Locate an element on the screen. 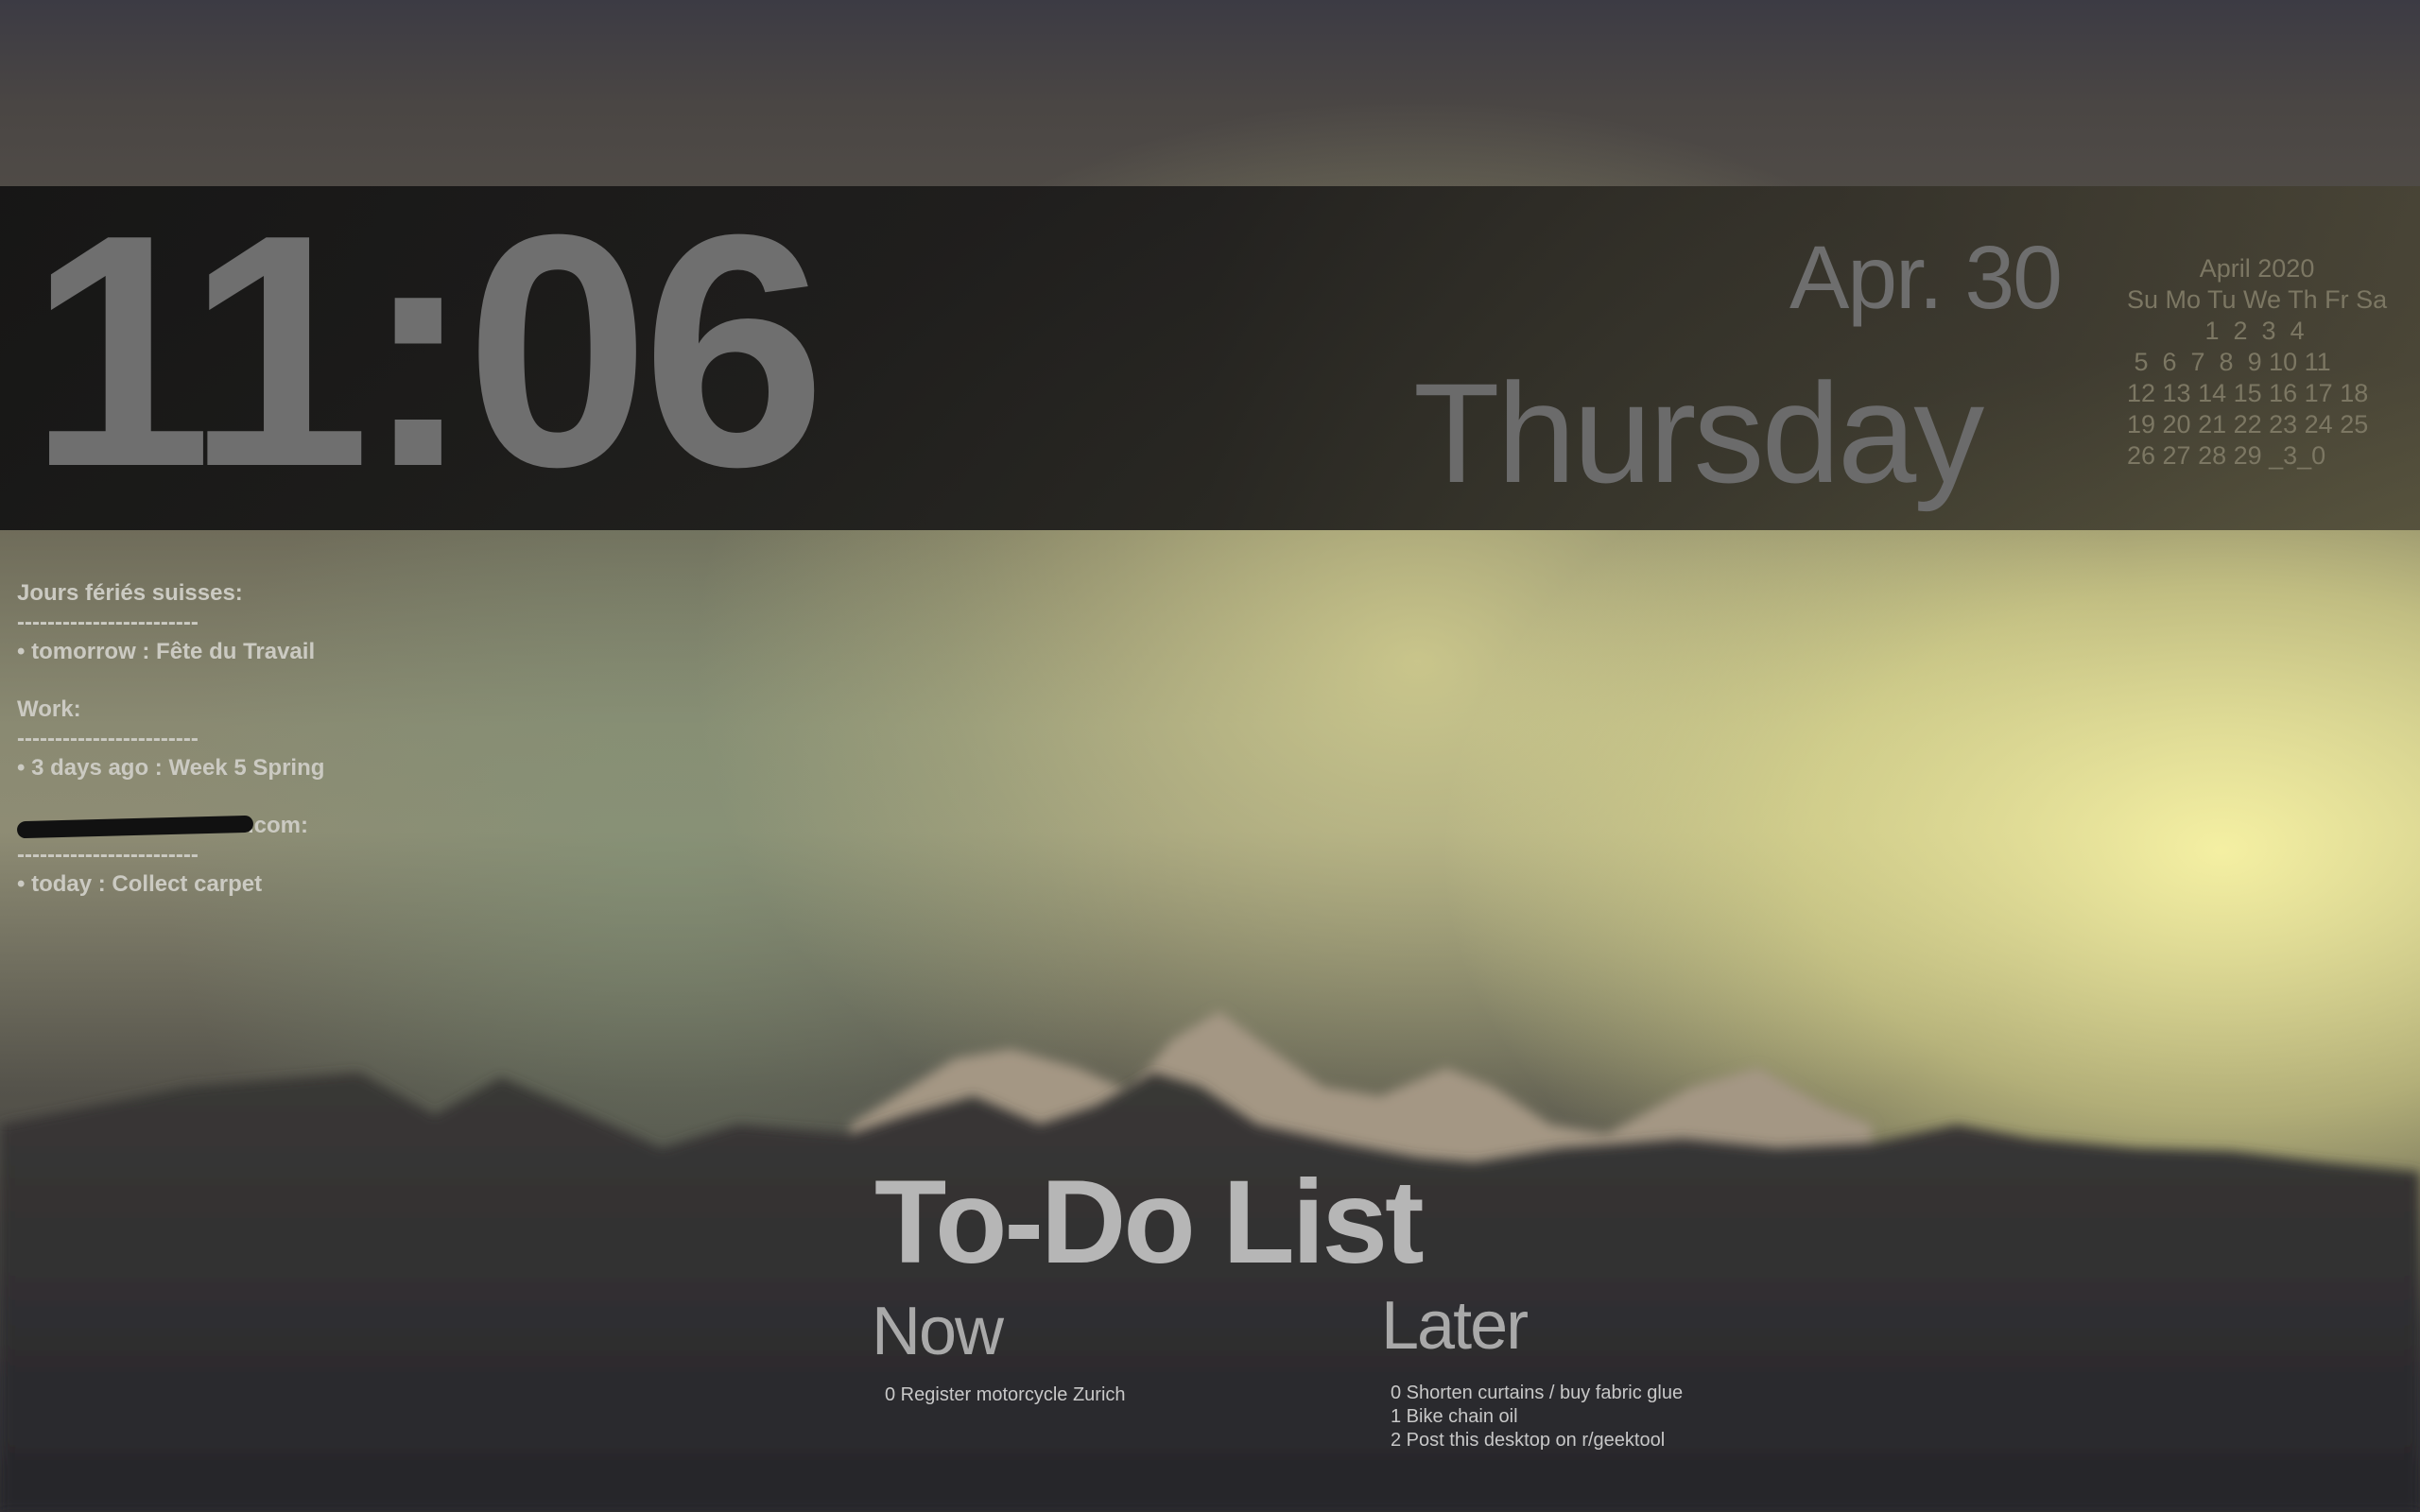 Image resolution: width=2420 pixels, height=1512 pixels. calendar-weekday-header: Su Mo Tu We Th Fr Sa is located at coordinates (2257, 299).